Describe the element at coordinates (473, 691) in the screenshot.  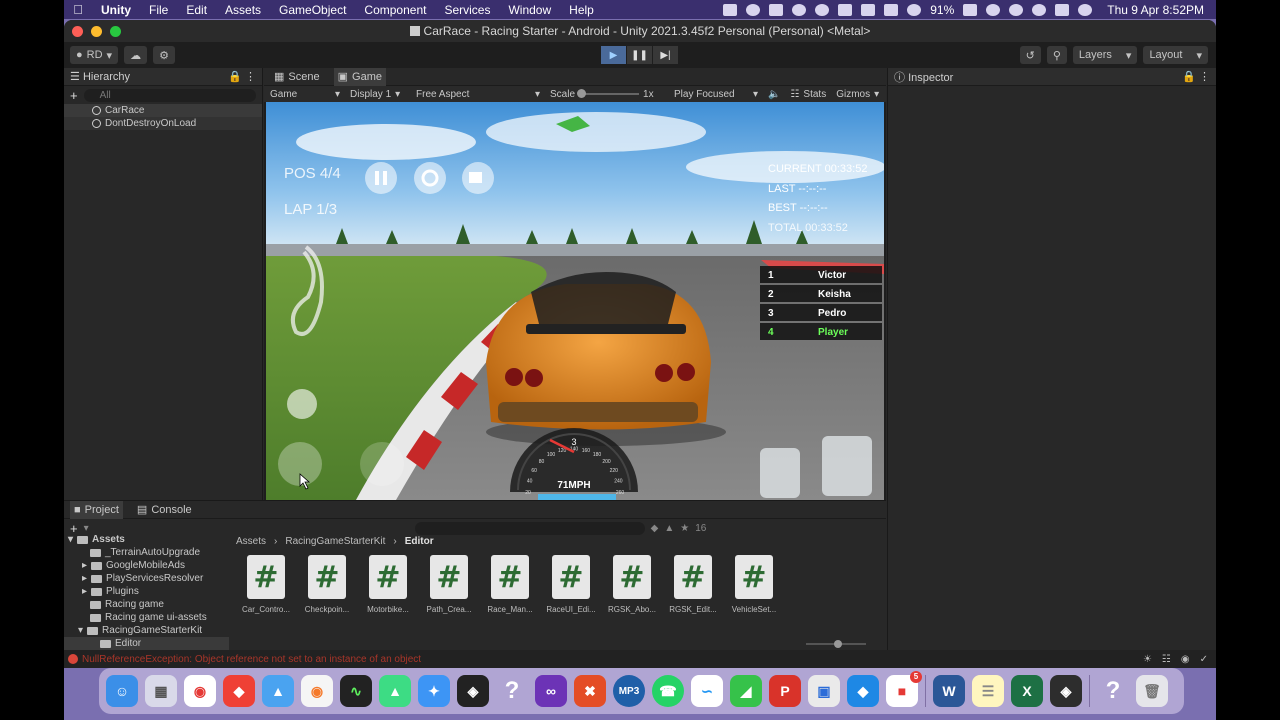
I see `unity-hub-icon: ◈` at that location.